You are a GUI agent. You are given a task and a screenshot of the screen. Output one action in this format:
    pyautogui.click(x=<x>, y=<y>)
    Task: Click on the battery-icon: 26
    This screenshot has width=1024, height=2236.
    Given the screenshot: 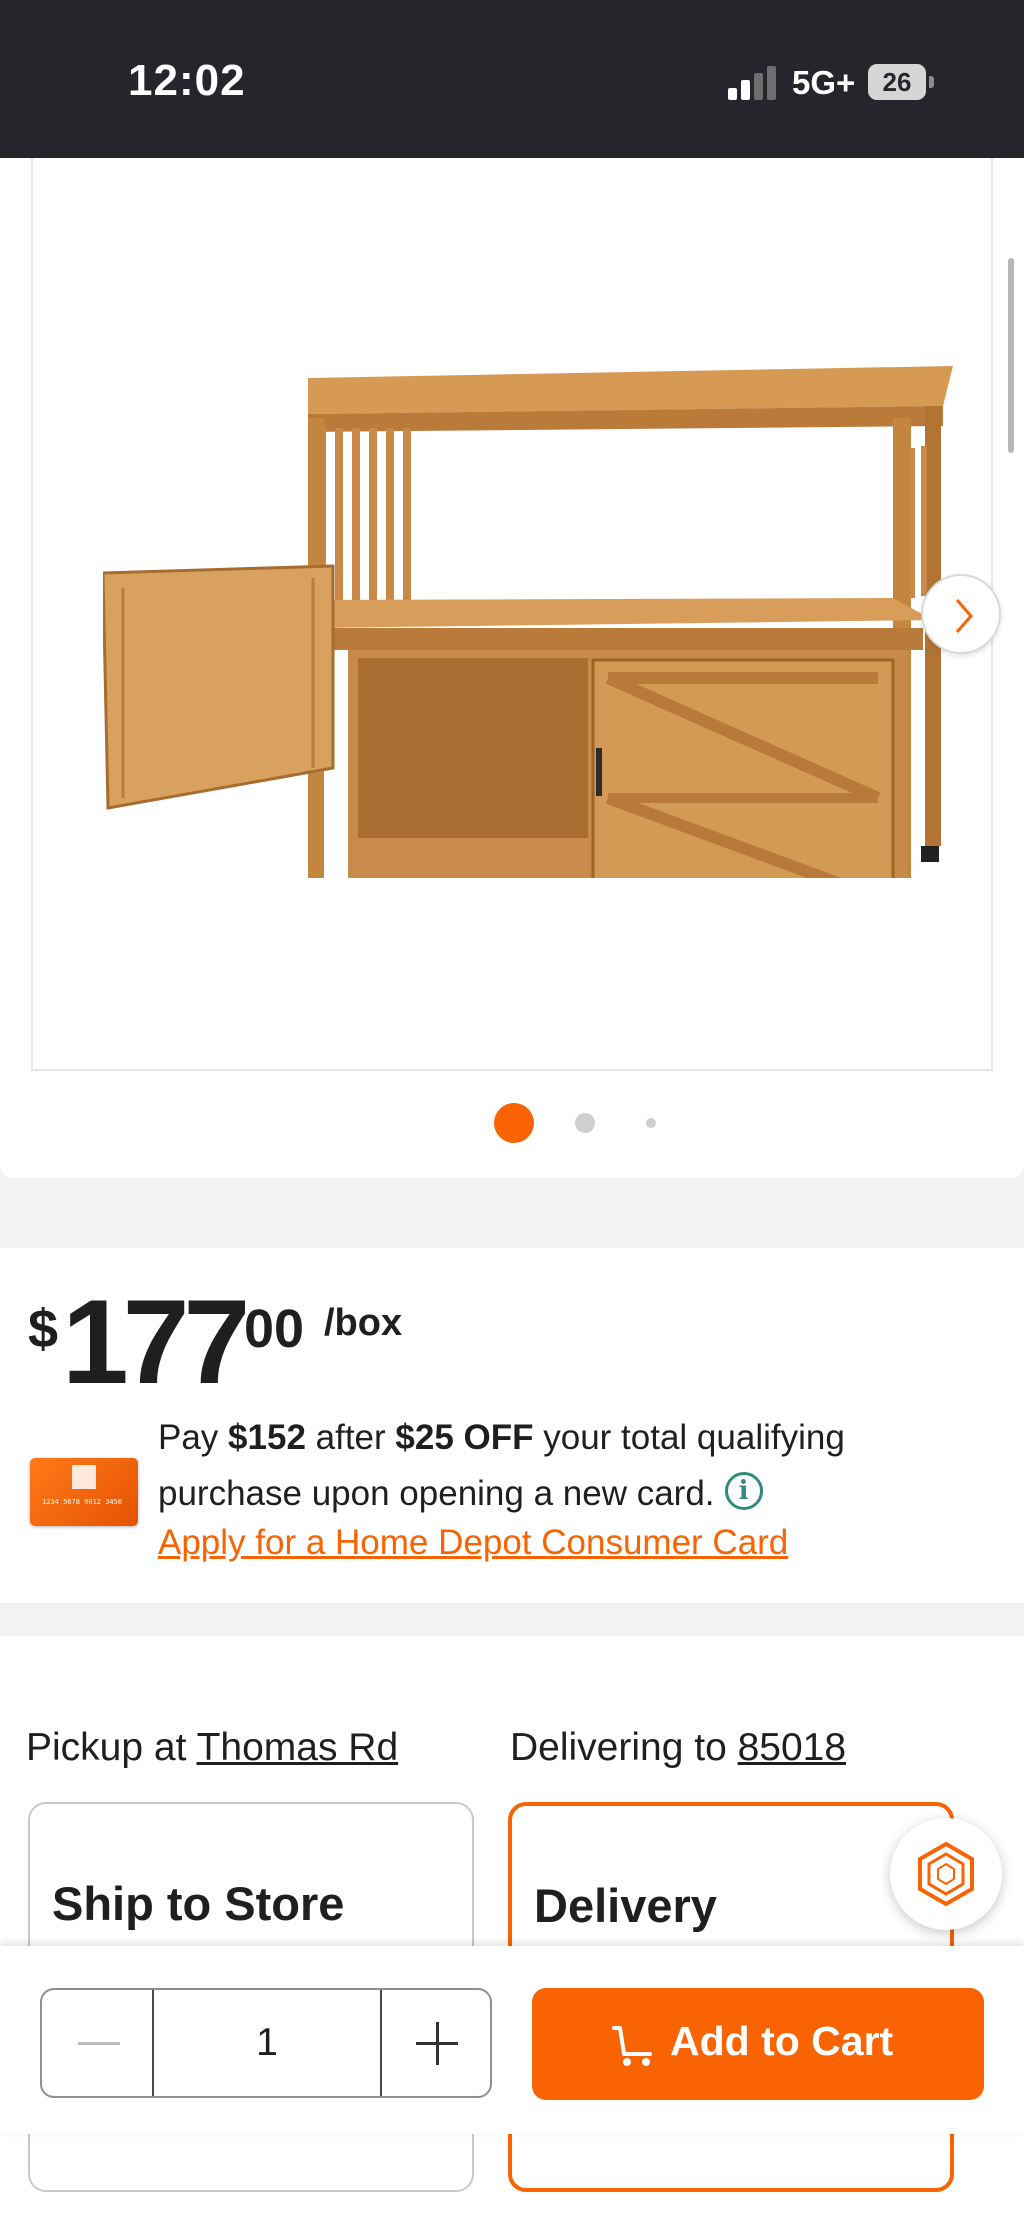 What is the action you would take?
    pyautogui.click(x=901, y=82)
    